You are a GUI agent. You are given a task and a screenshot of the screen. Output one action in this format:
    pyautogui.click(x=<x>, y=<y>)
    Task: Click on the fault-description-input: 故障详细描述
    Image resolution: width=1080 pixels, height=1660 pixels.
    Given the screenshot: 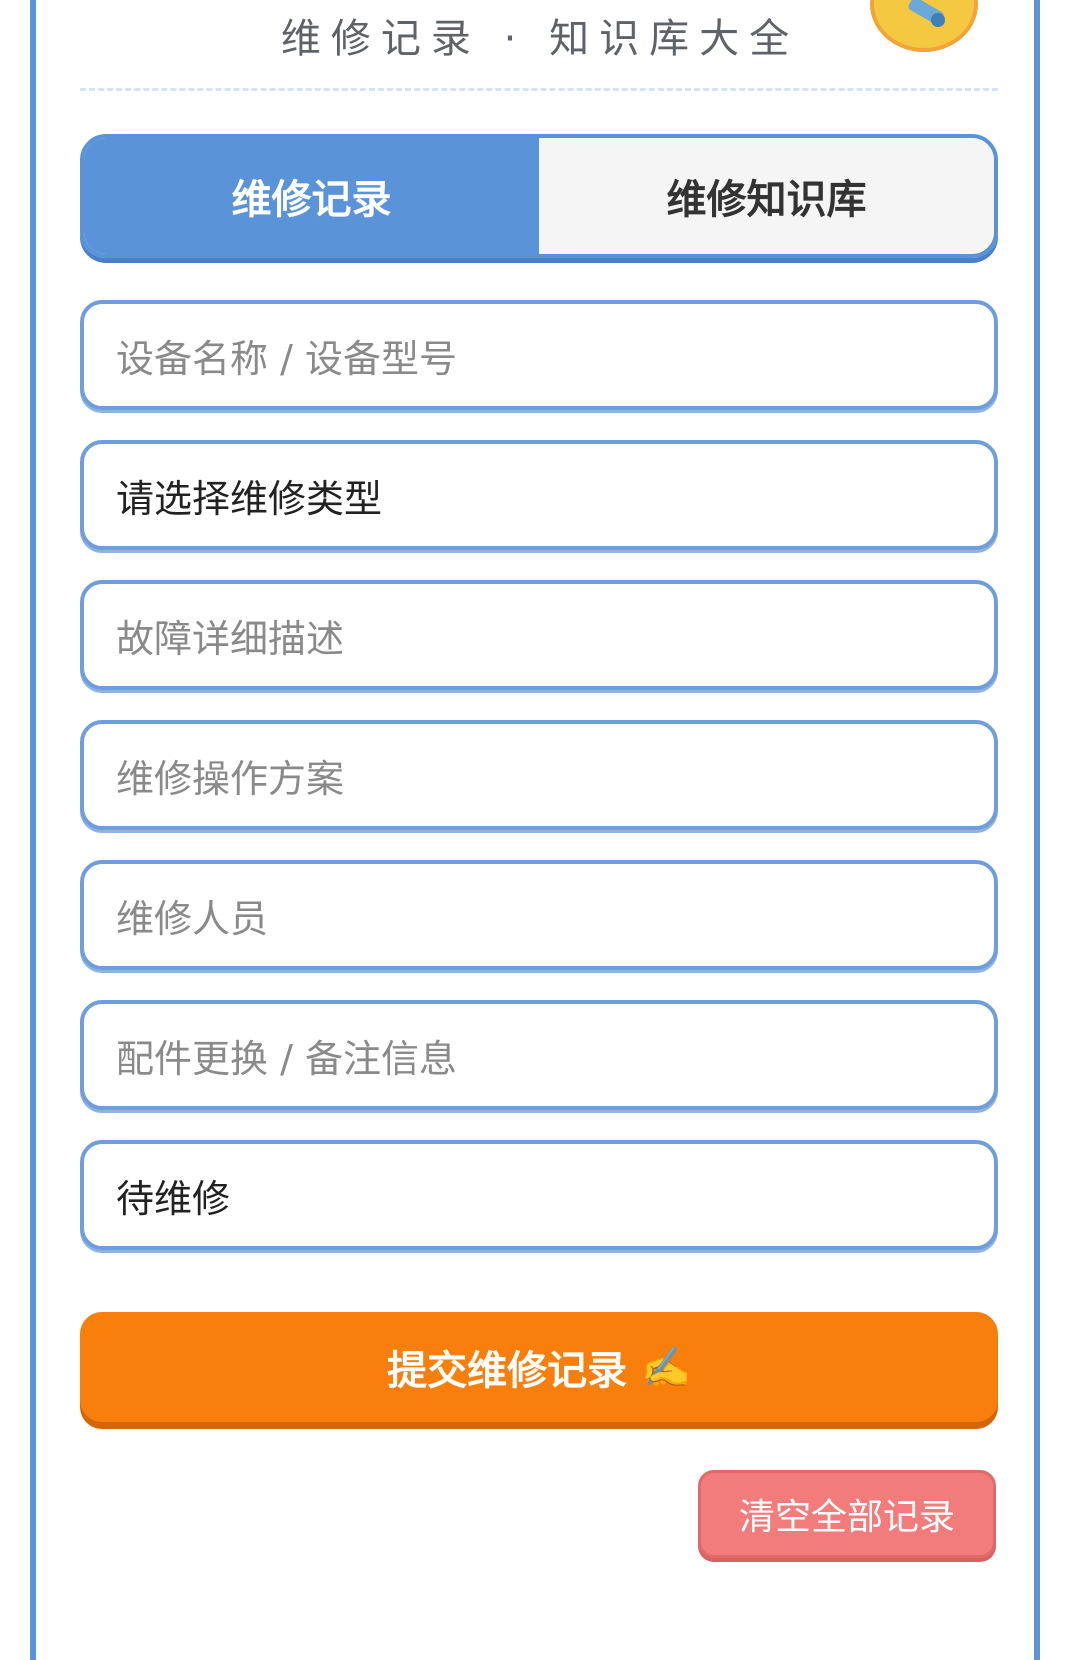 What is the action you would take?
    pyautogui.click(x=539, y=635)
    